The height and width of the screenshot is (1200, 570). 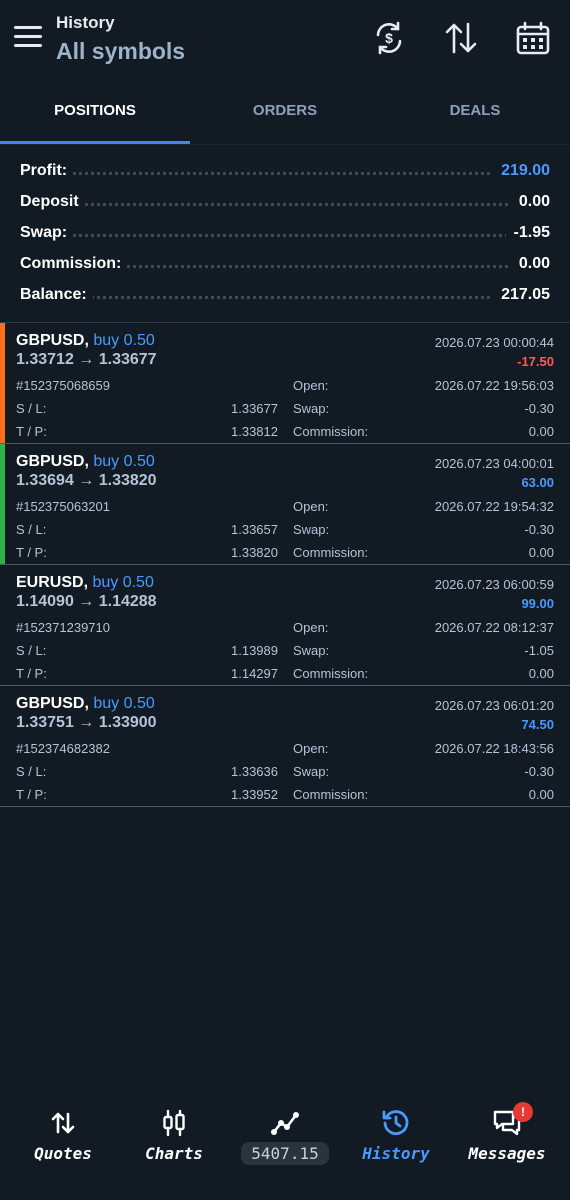 What do you see at coordinates (63, 1135) in the screenshot?
I see `nav-quotes: Quotes` at bounding box center [63, 1135].